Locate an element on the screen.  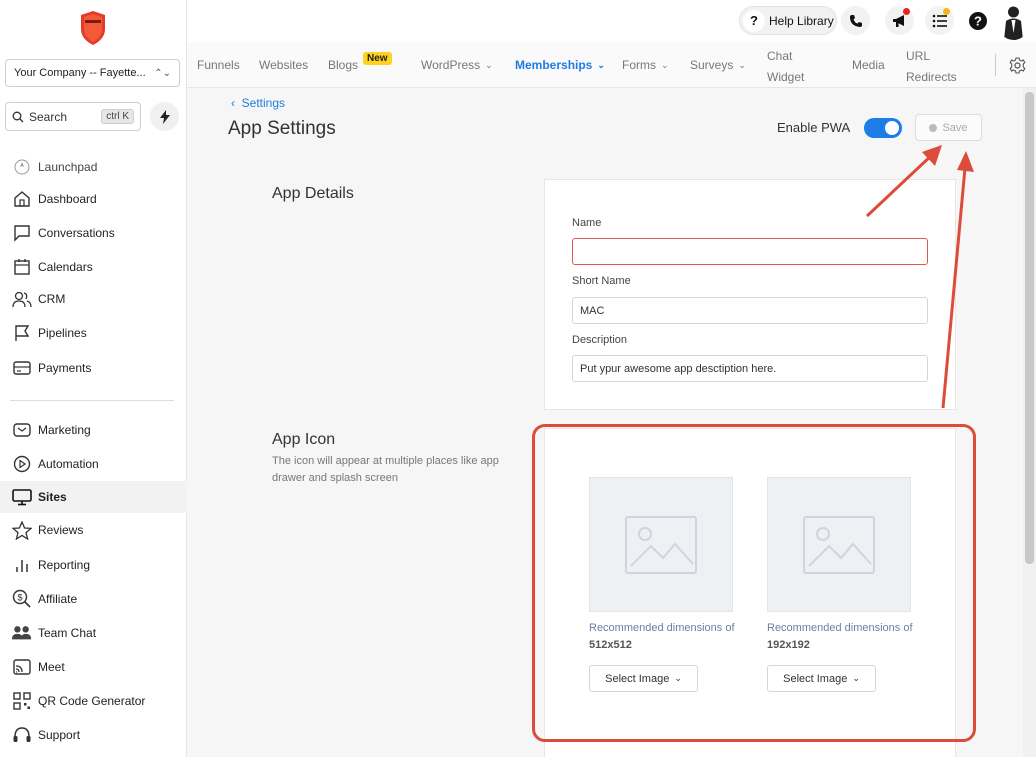
annotation-arrows is located at coordinates (919, 277).